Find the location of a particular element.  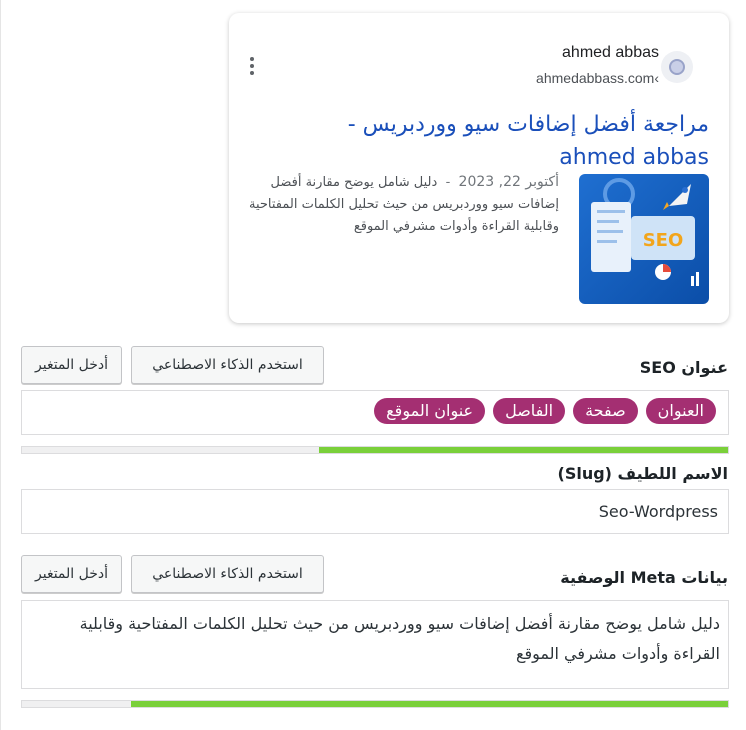

meta-description-length-progress is located at coordinates (375, 704).